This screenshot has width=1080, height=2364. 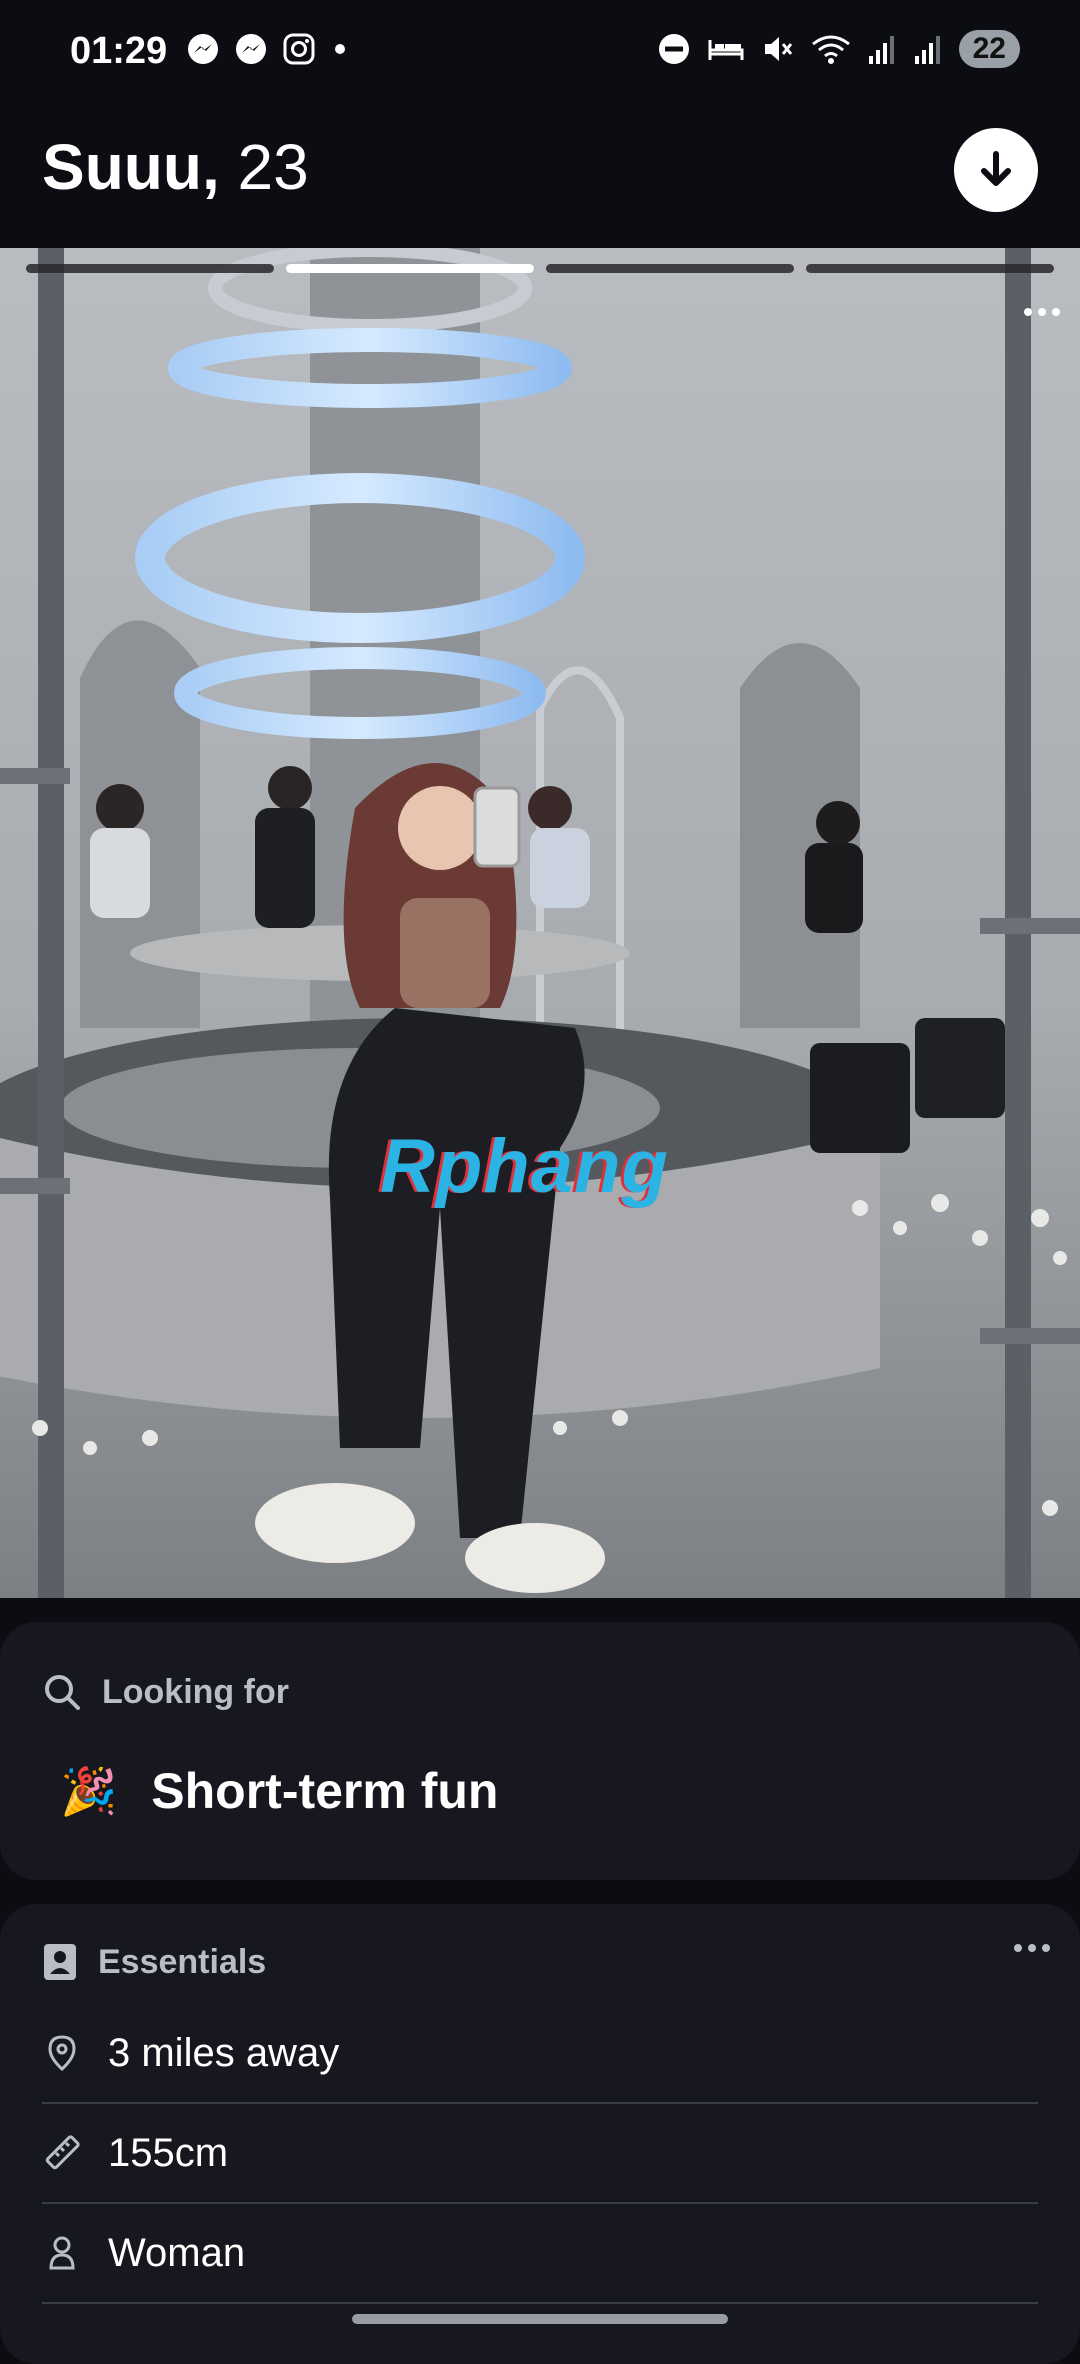 I want to click on location-pin-icon, so click(x=62, y=2053).